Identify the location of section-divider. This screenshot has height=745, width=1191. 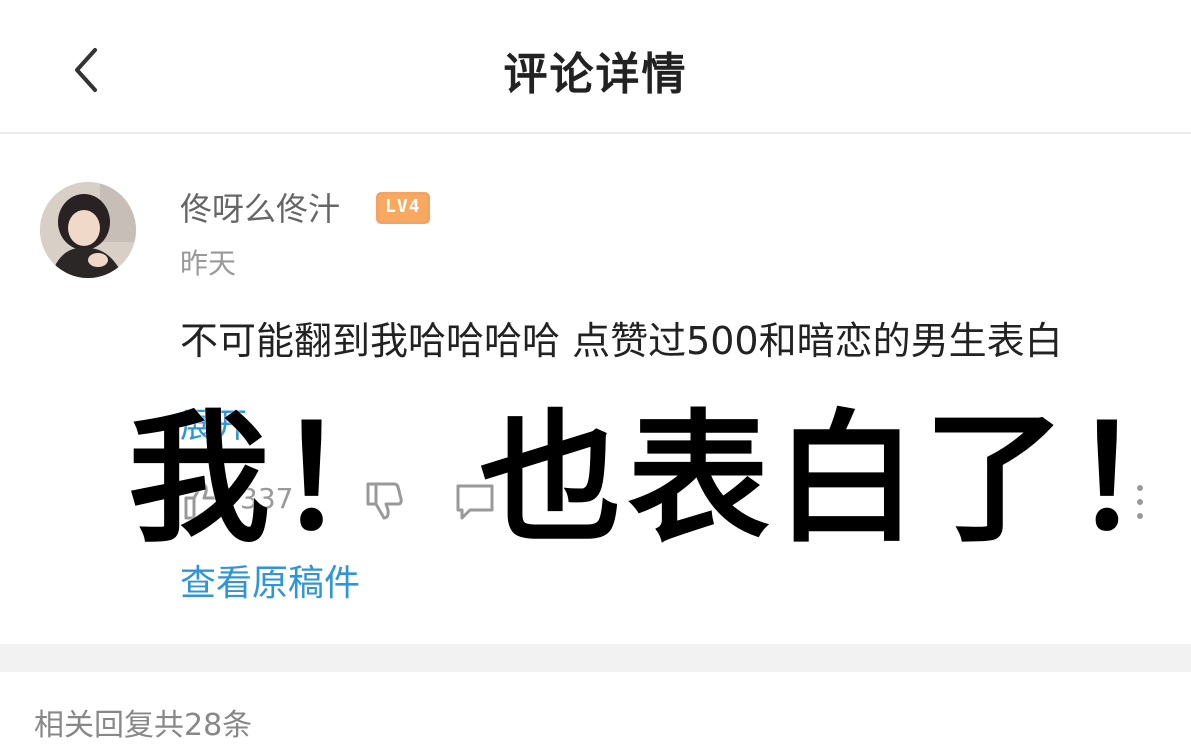
(595, 658).